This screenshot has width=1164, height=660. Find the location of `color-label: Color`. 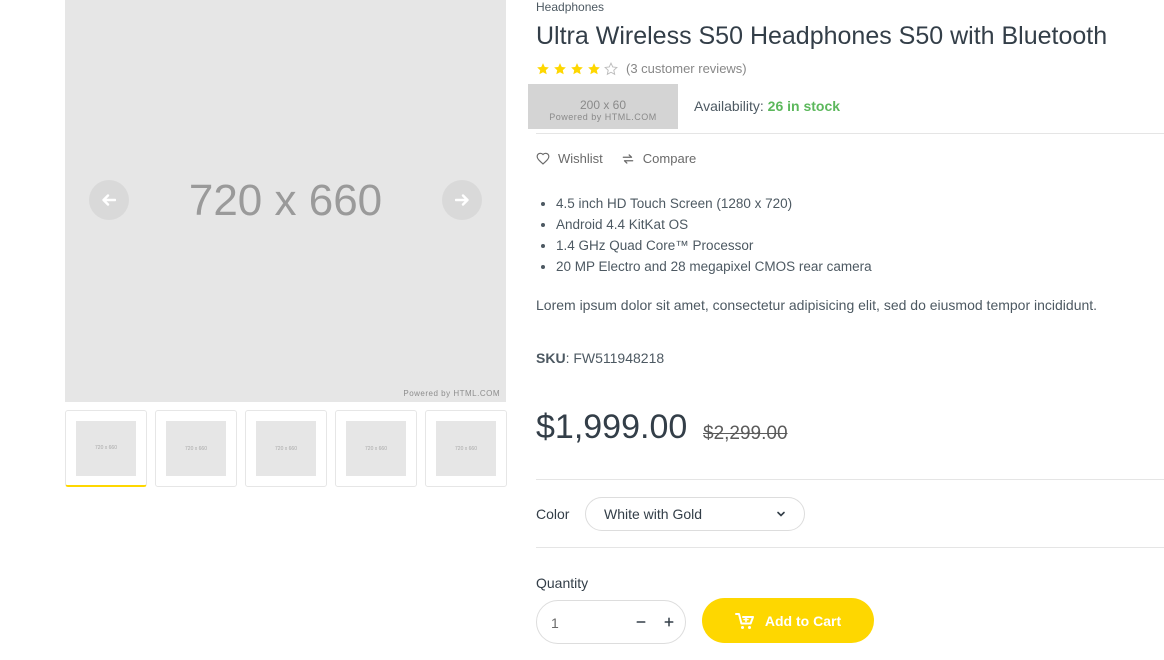

color-label: Color is located at coordinates (553, 514).